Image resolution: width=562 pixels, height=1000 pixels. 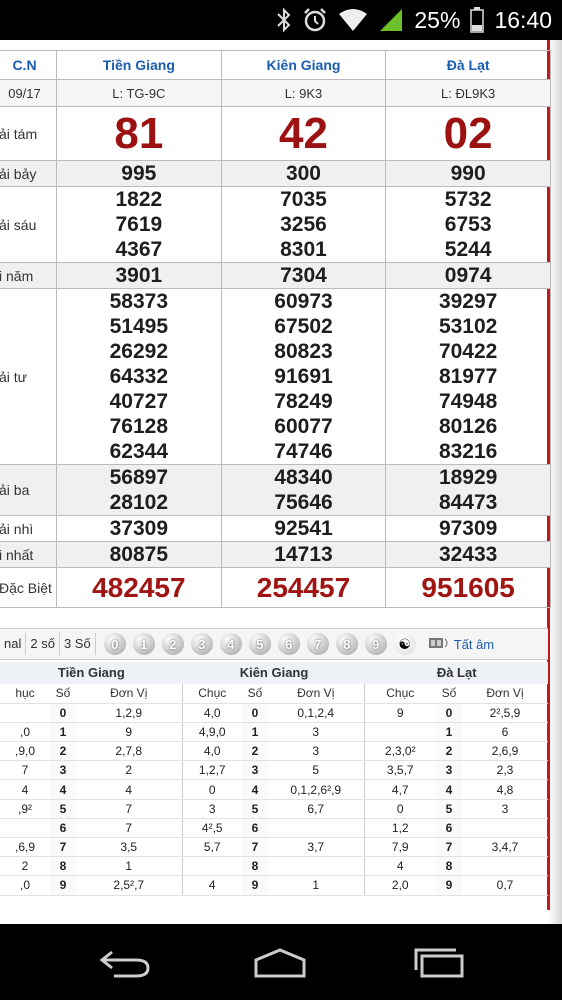 I want to click on prize-number: 5732, so click(x=468, y=199).